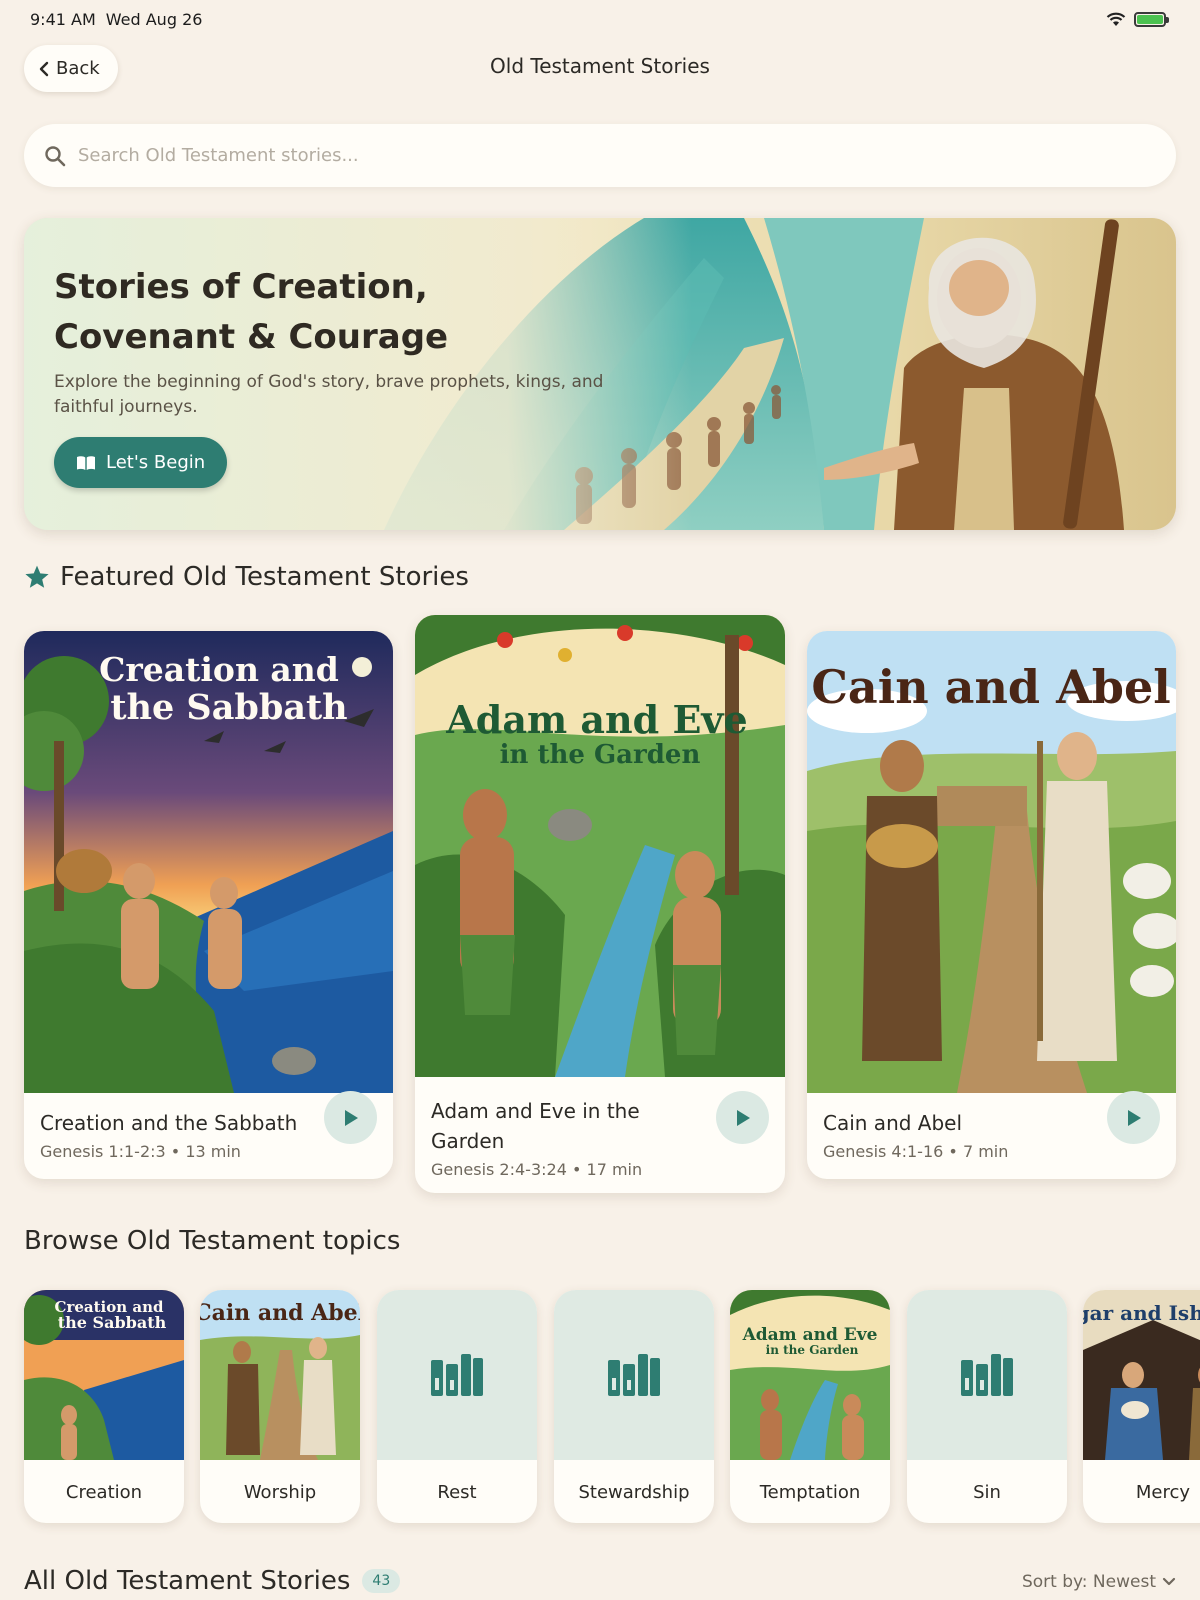 This screenshot has width=1200, height=1600. I want to click on open-book-icon, so click(86, 462).